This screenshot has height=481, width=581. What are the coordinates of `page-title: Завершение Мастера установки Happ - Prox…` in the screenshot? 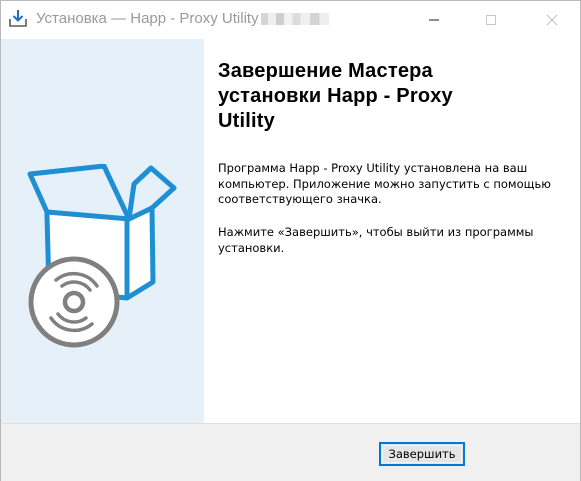 It's located at (335, 96).